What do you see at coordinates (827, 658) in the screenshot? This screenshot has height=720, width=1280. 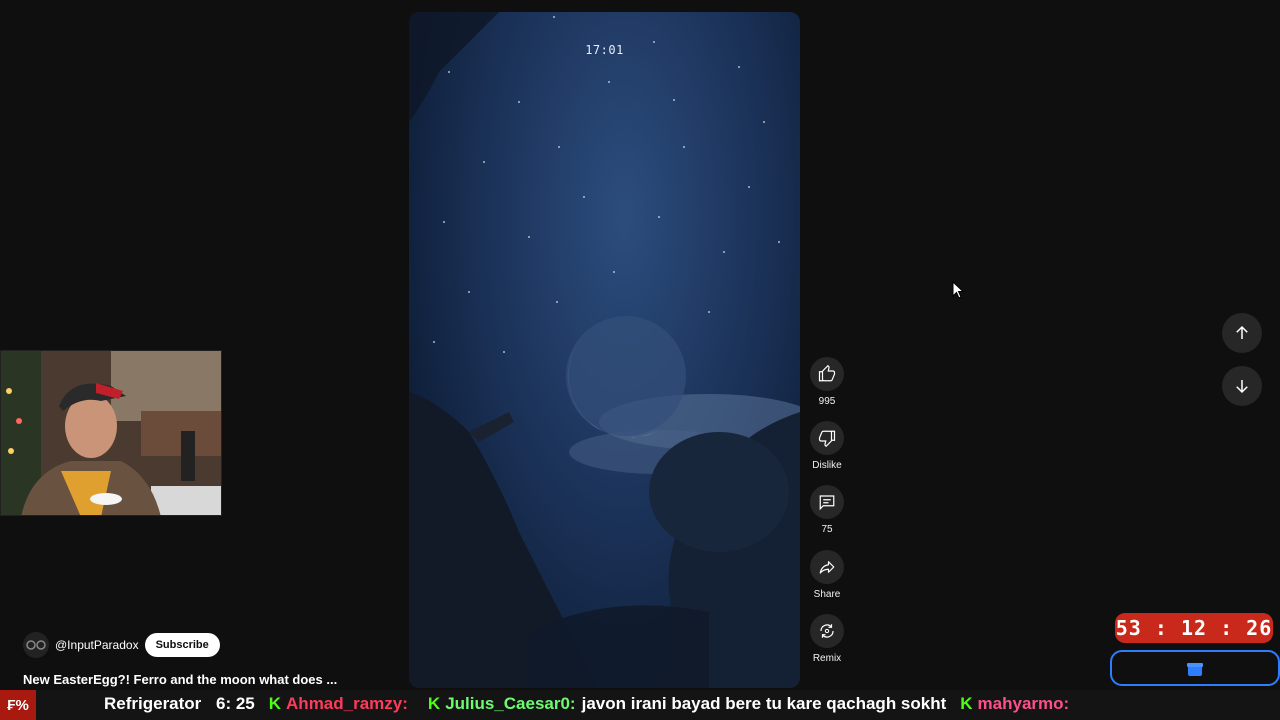 I see `remix-label: Remix` at bounding box center [827, 658].